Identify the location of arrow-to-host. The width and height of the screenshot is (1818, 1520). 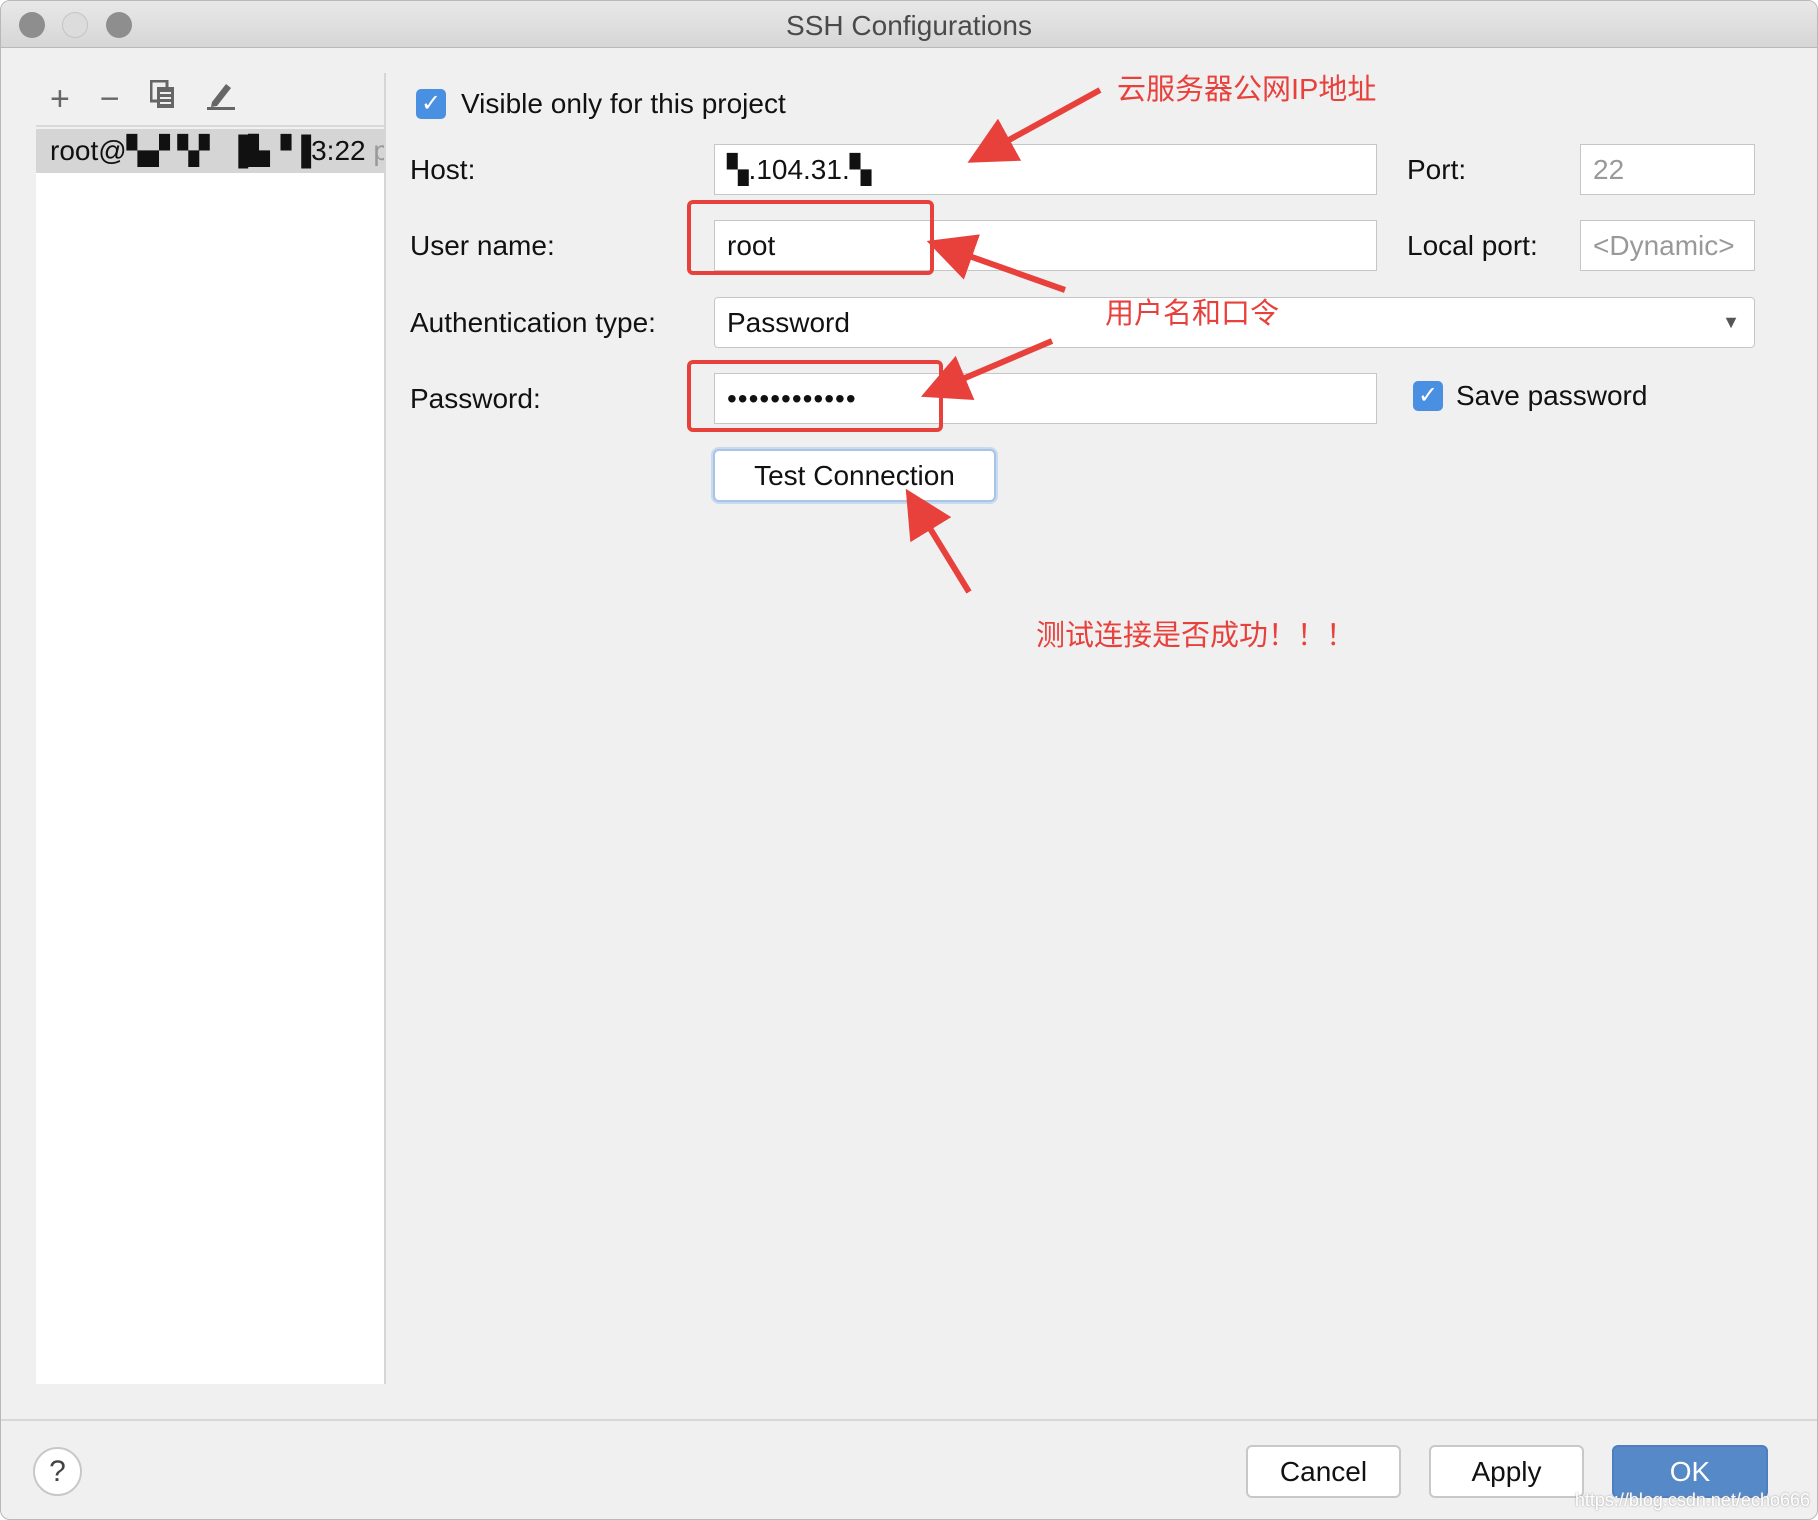
(1034, 125).